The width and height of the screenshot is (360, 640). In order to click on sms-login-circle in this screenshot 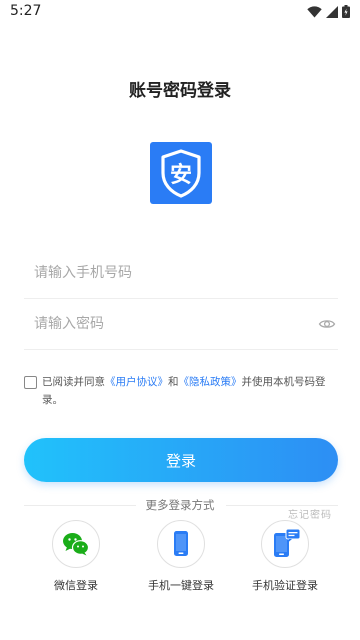, I will do `click(285, 544)`.